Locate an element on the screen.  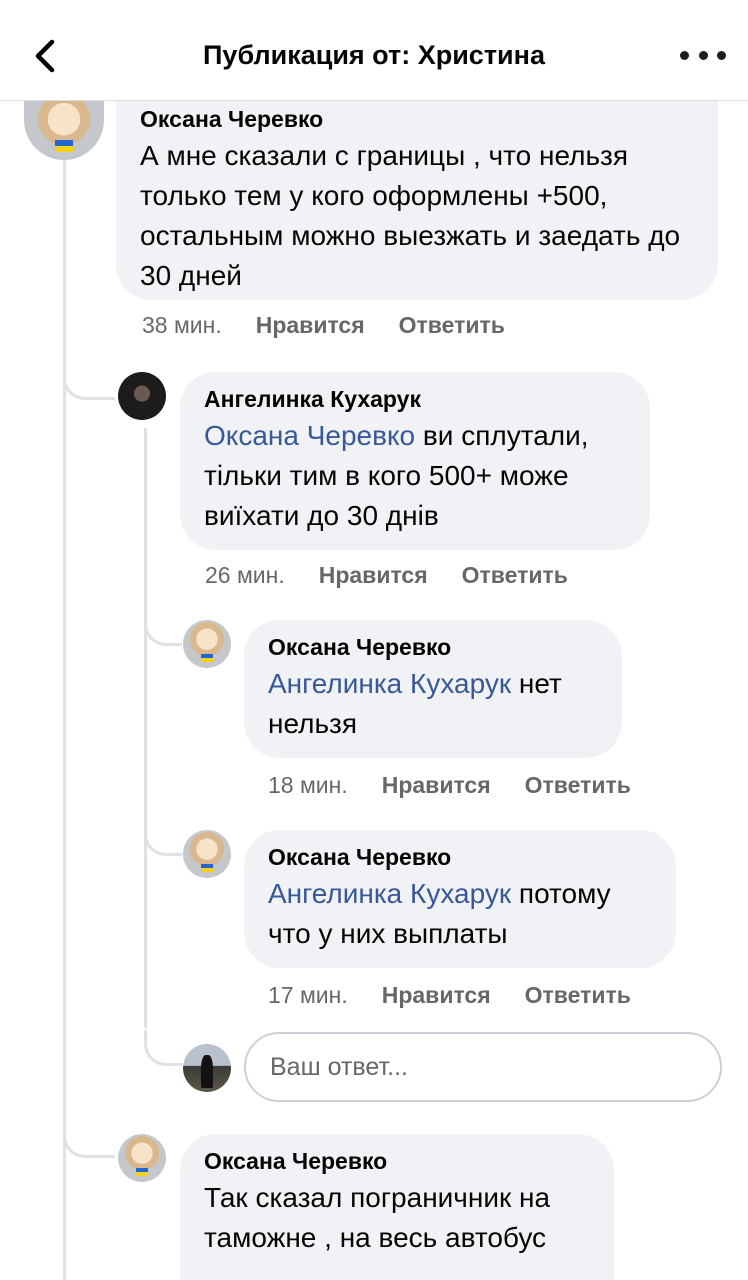
comment-time: 18 мин. is located at coordinates (308, 785).